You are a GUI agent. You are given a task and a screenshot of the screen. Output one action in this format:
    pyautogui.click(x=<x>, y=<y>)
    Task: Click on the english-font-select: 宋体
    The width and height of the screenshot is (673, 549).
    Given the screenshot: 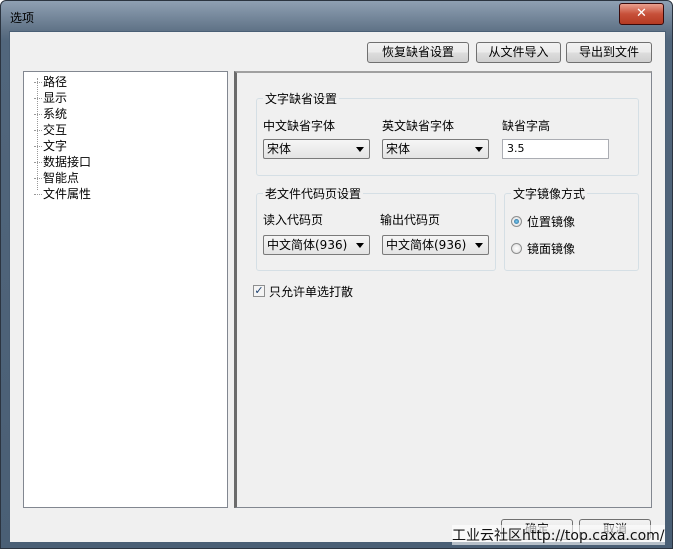 What is the action you would take?
    pyautogui.click(x=435, y=149)
    